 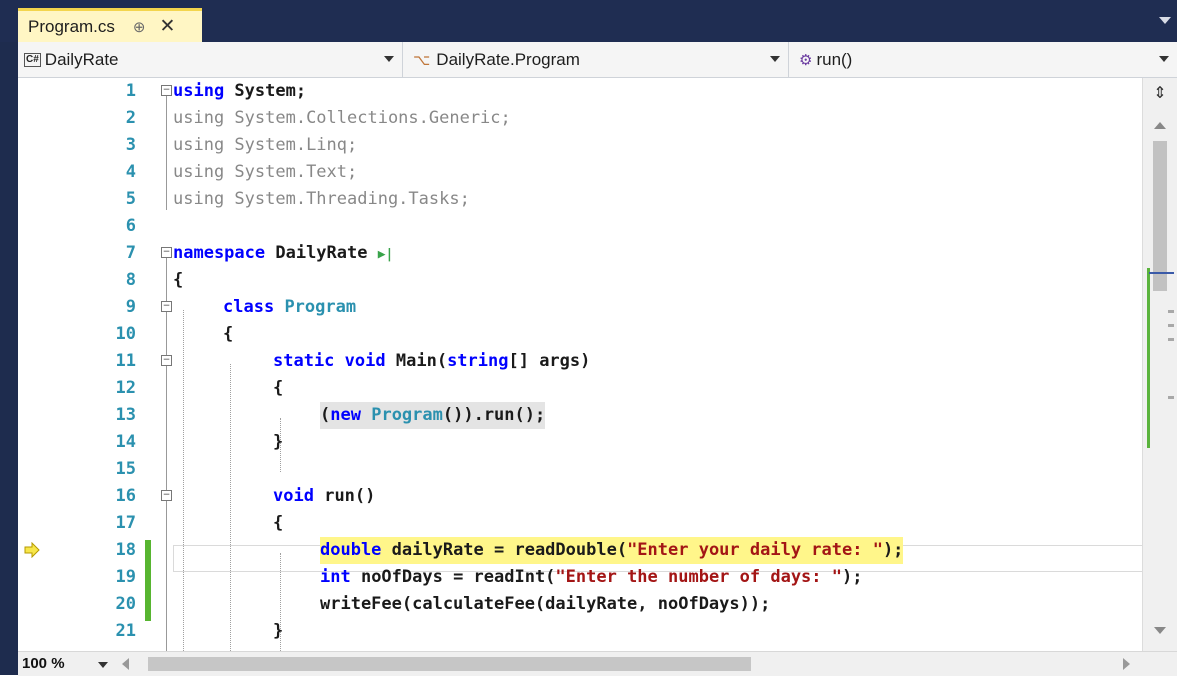 What do you see at coordinates (478, 361) in the screenshot?
I see `code-keyword: string` at bounding box center [478, 361].